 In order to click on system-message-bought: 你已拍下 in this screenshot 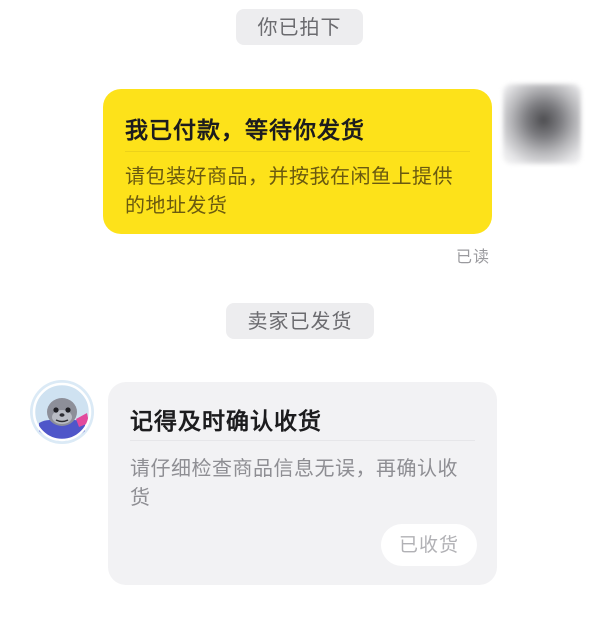, I will do `click(299, 27)`.